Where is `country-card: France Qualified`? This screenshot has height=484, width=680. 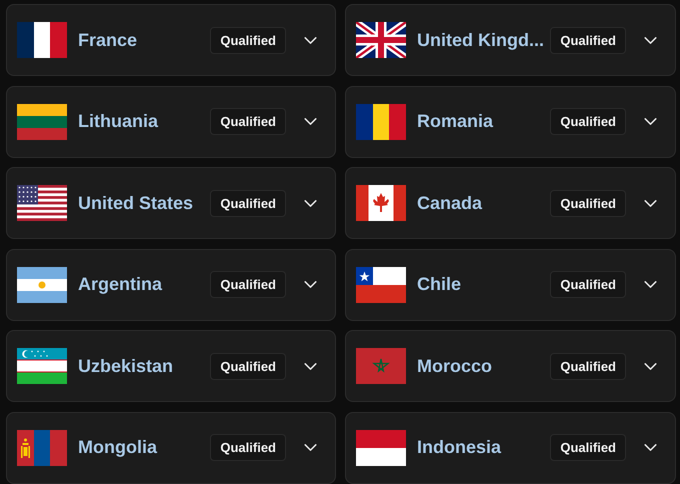
country-card: France Qualified is located at coordinates (171, 40).